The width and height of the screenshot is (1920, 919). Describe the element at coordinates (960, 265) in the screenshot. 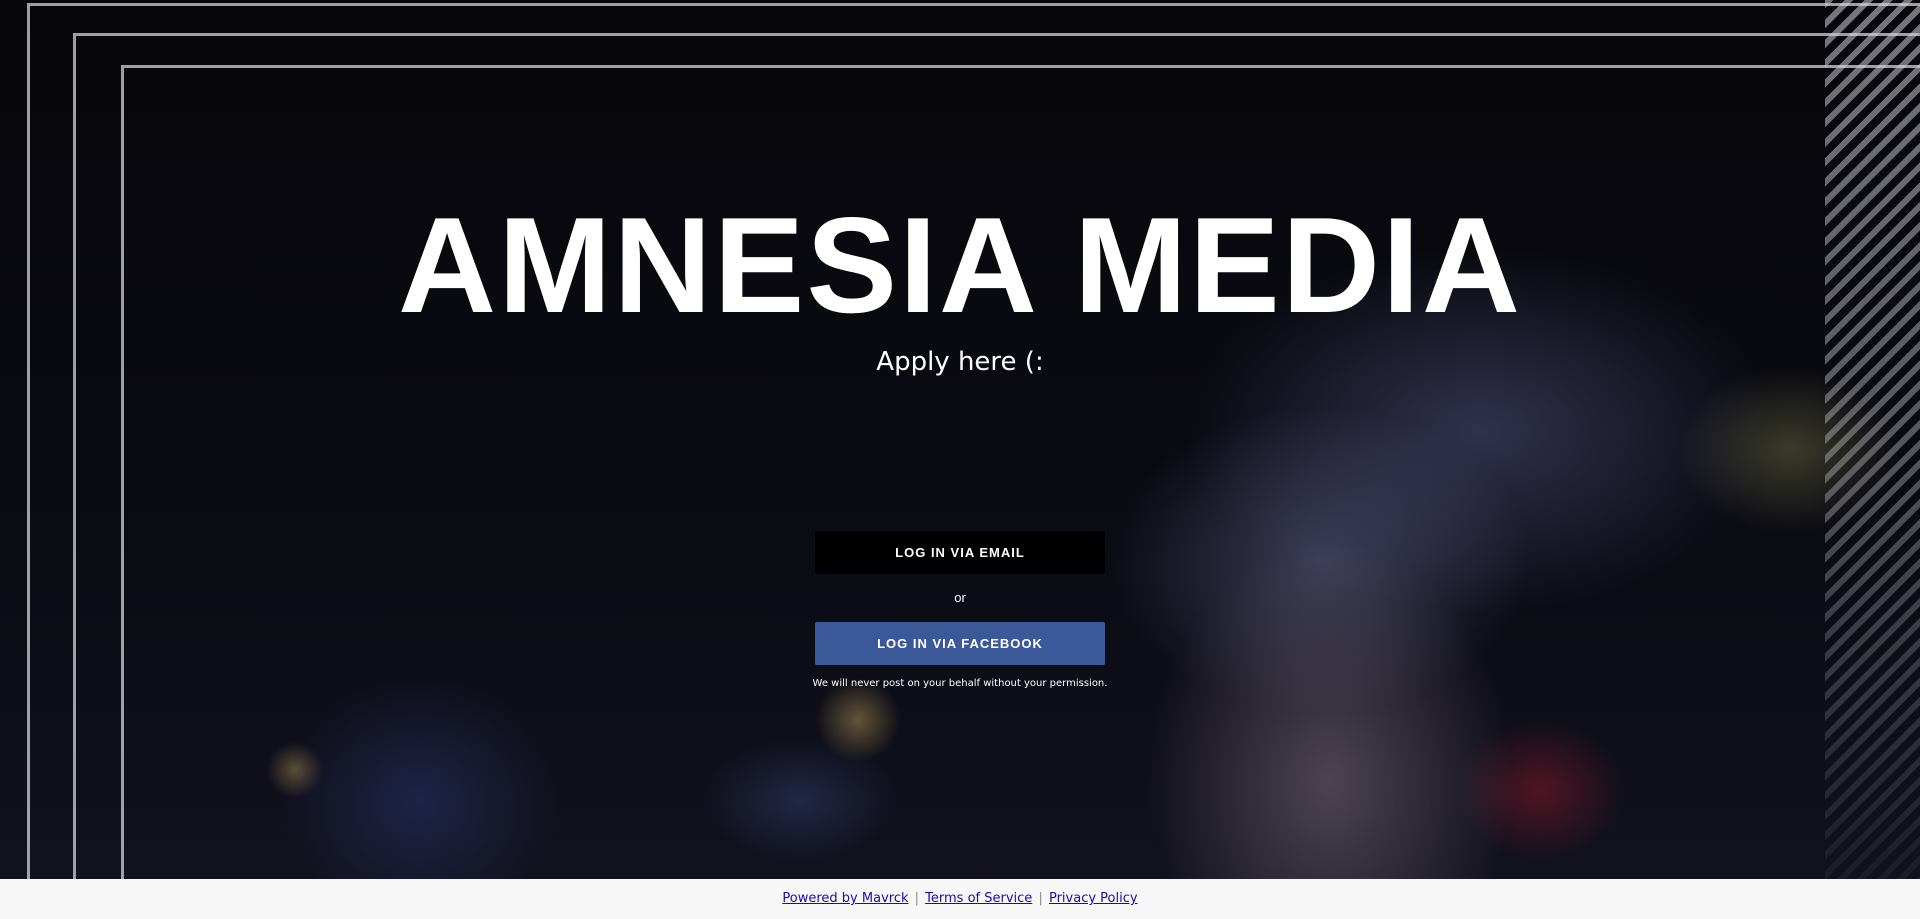

I see `page-title: AMNESIA MEDIA` at that location.